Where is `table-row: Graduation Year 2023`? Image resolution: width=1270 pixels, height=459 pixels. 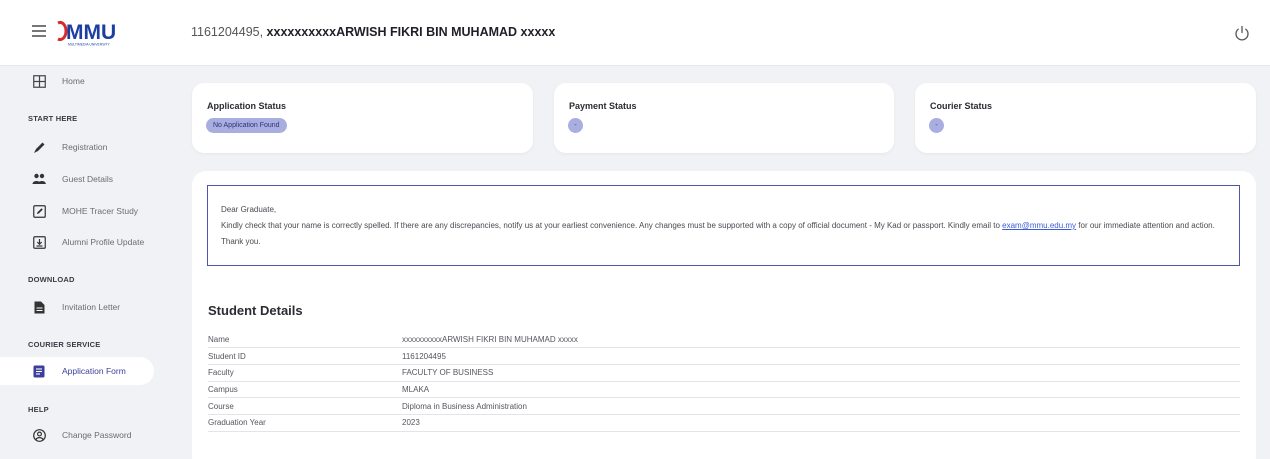 table-row: Graduation Year 2023 is located at coordinates (724, 423).